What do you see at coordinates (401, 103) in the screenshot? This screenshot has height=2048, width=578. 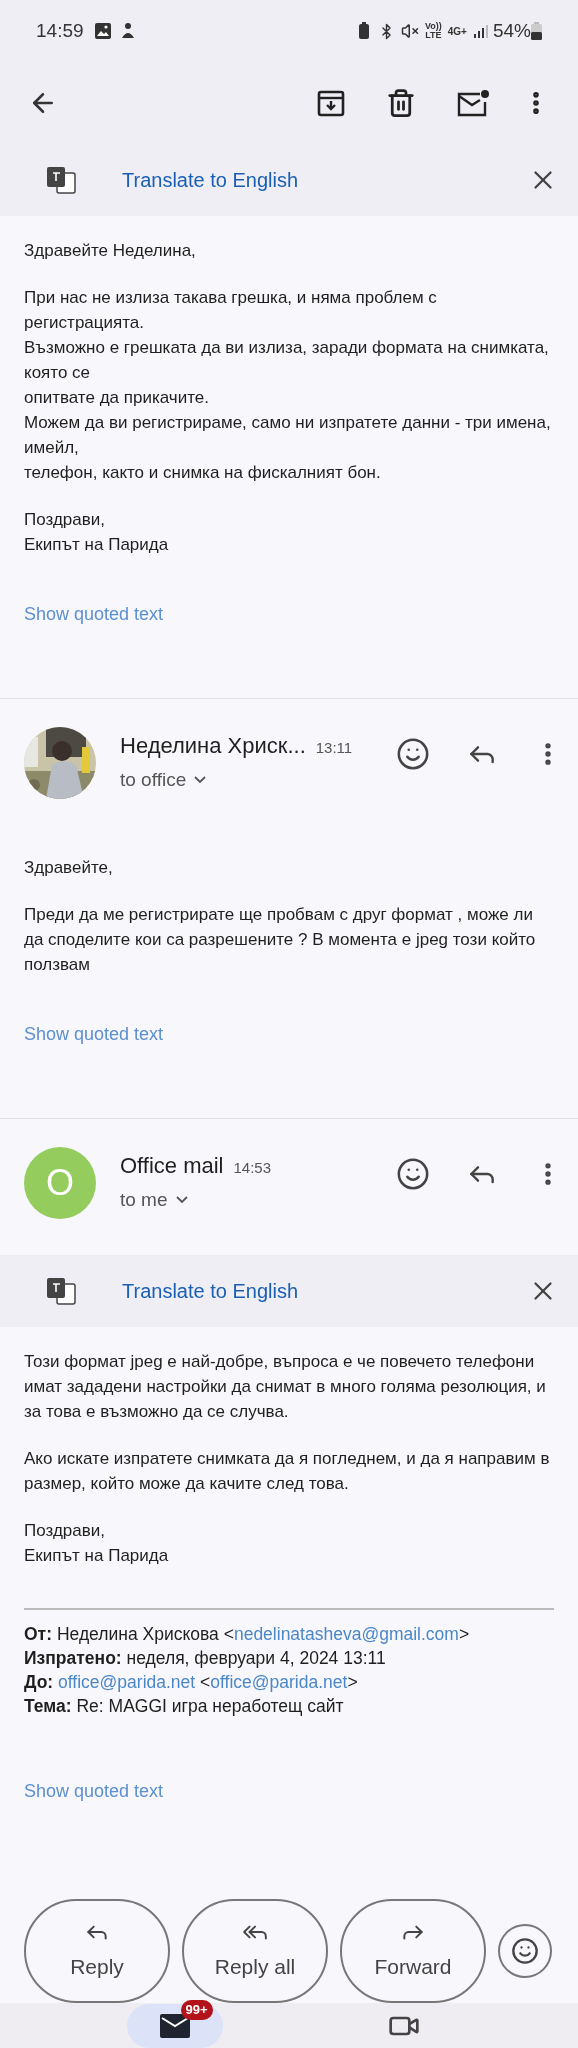 I see `delete-icon` at bounding box center [401, 103].